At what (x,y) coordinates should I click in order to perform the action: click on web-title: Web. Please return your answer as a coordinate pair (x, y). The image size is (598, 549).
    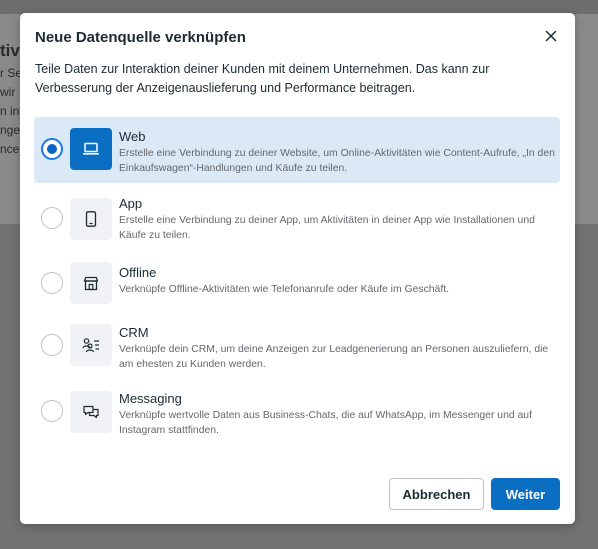
    Looking at the image, I should click on (132, 136).